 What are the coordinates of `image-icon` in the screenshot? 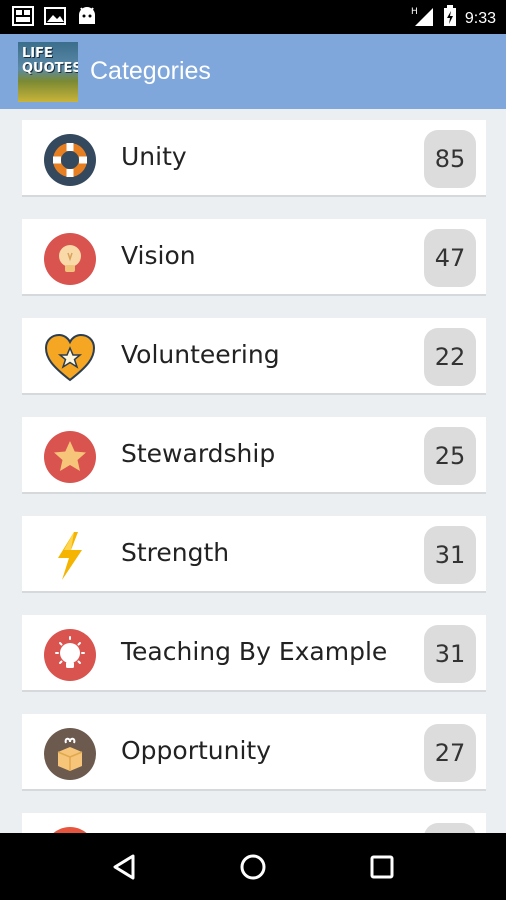 It's located at (55, 18).